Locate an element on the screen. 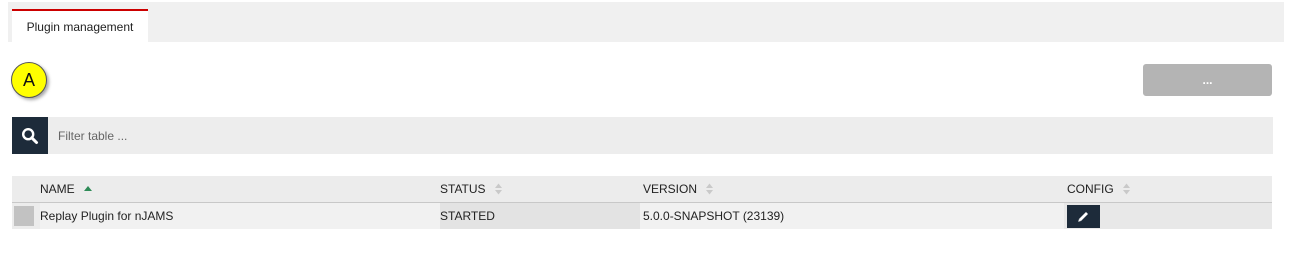 Image resolution: width=1289 pixels, height=280 pixels. edit-config-button is located at coordinates (1083, 216).